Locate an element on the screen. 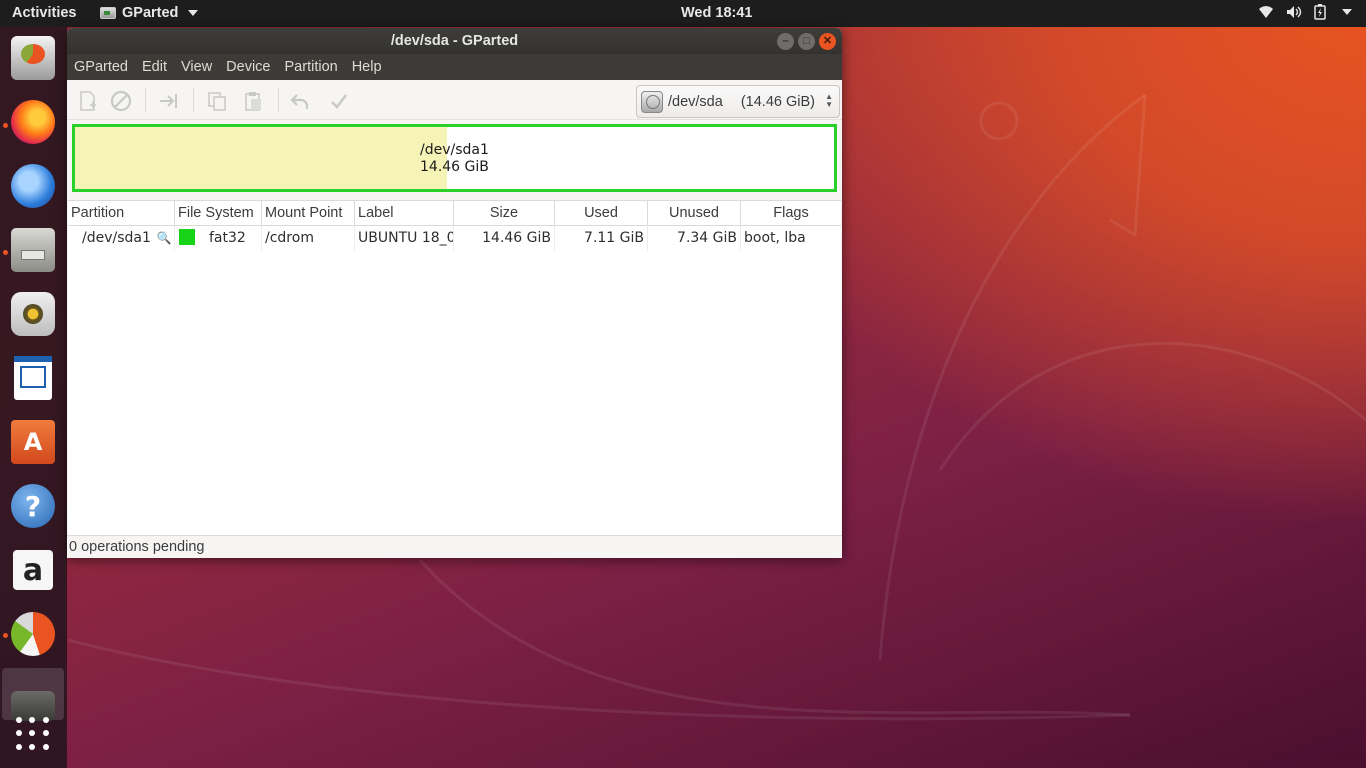  cell-filesystem: fat32 is located at coordinates (218, 238).